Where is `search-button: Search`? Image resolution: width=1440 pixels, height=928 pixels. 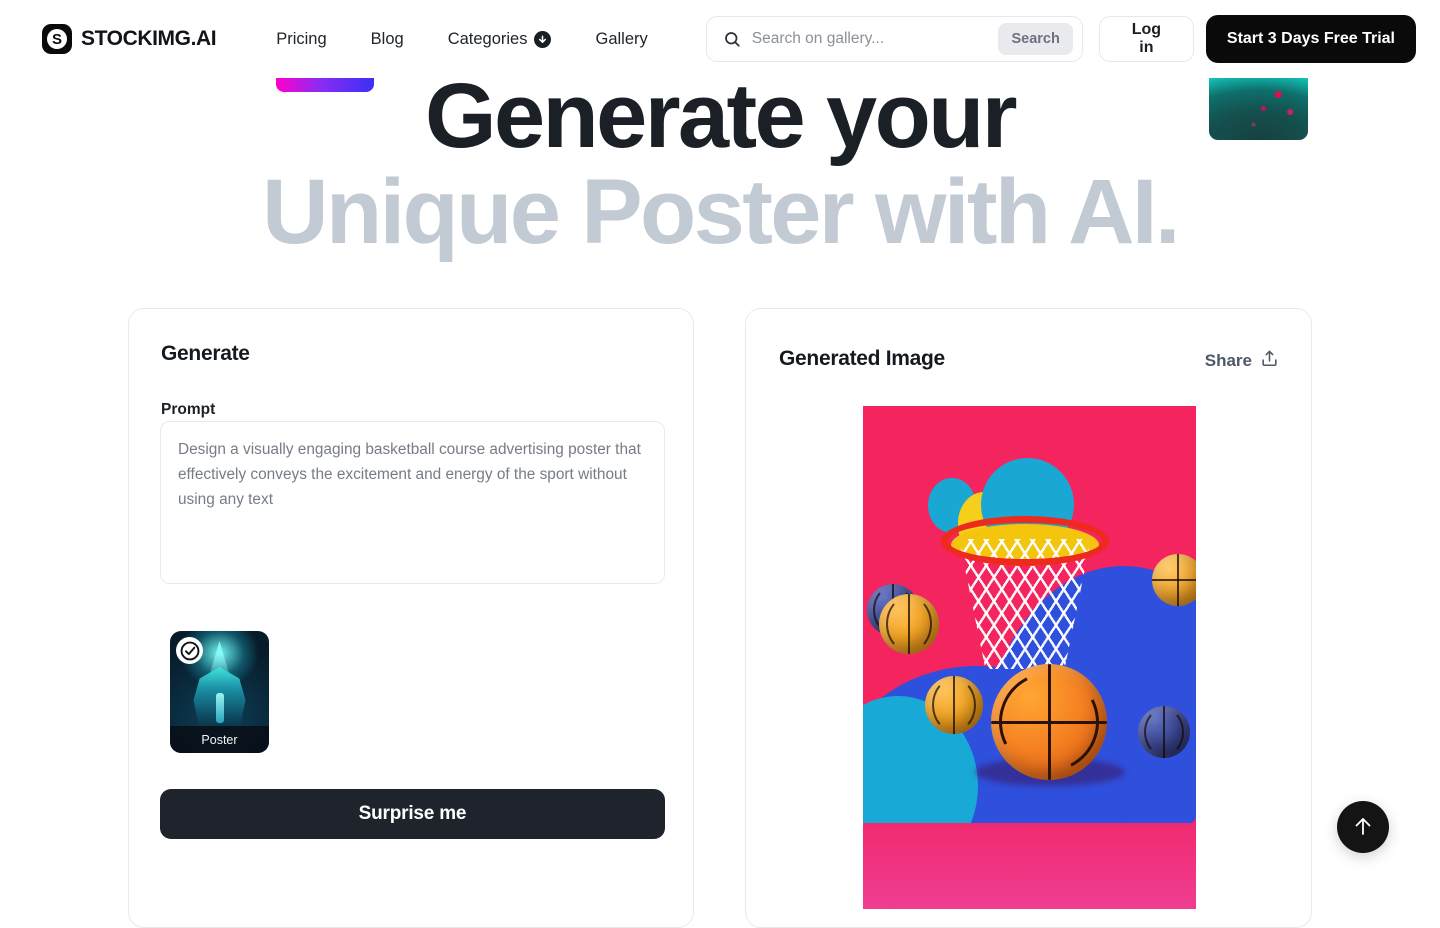 search-button: Search is located at coordinates (1035, 39).